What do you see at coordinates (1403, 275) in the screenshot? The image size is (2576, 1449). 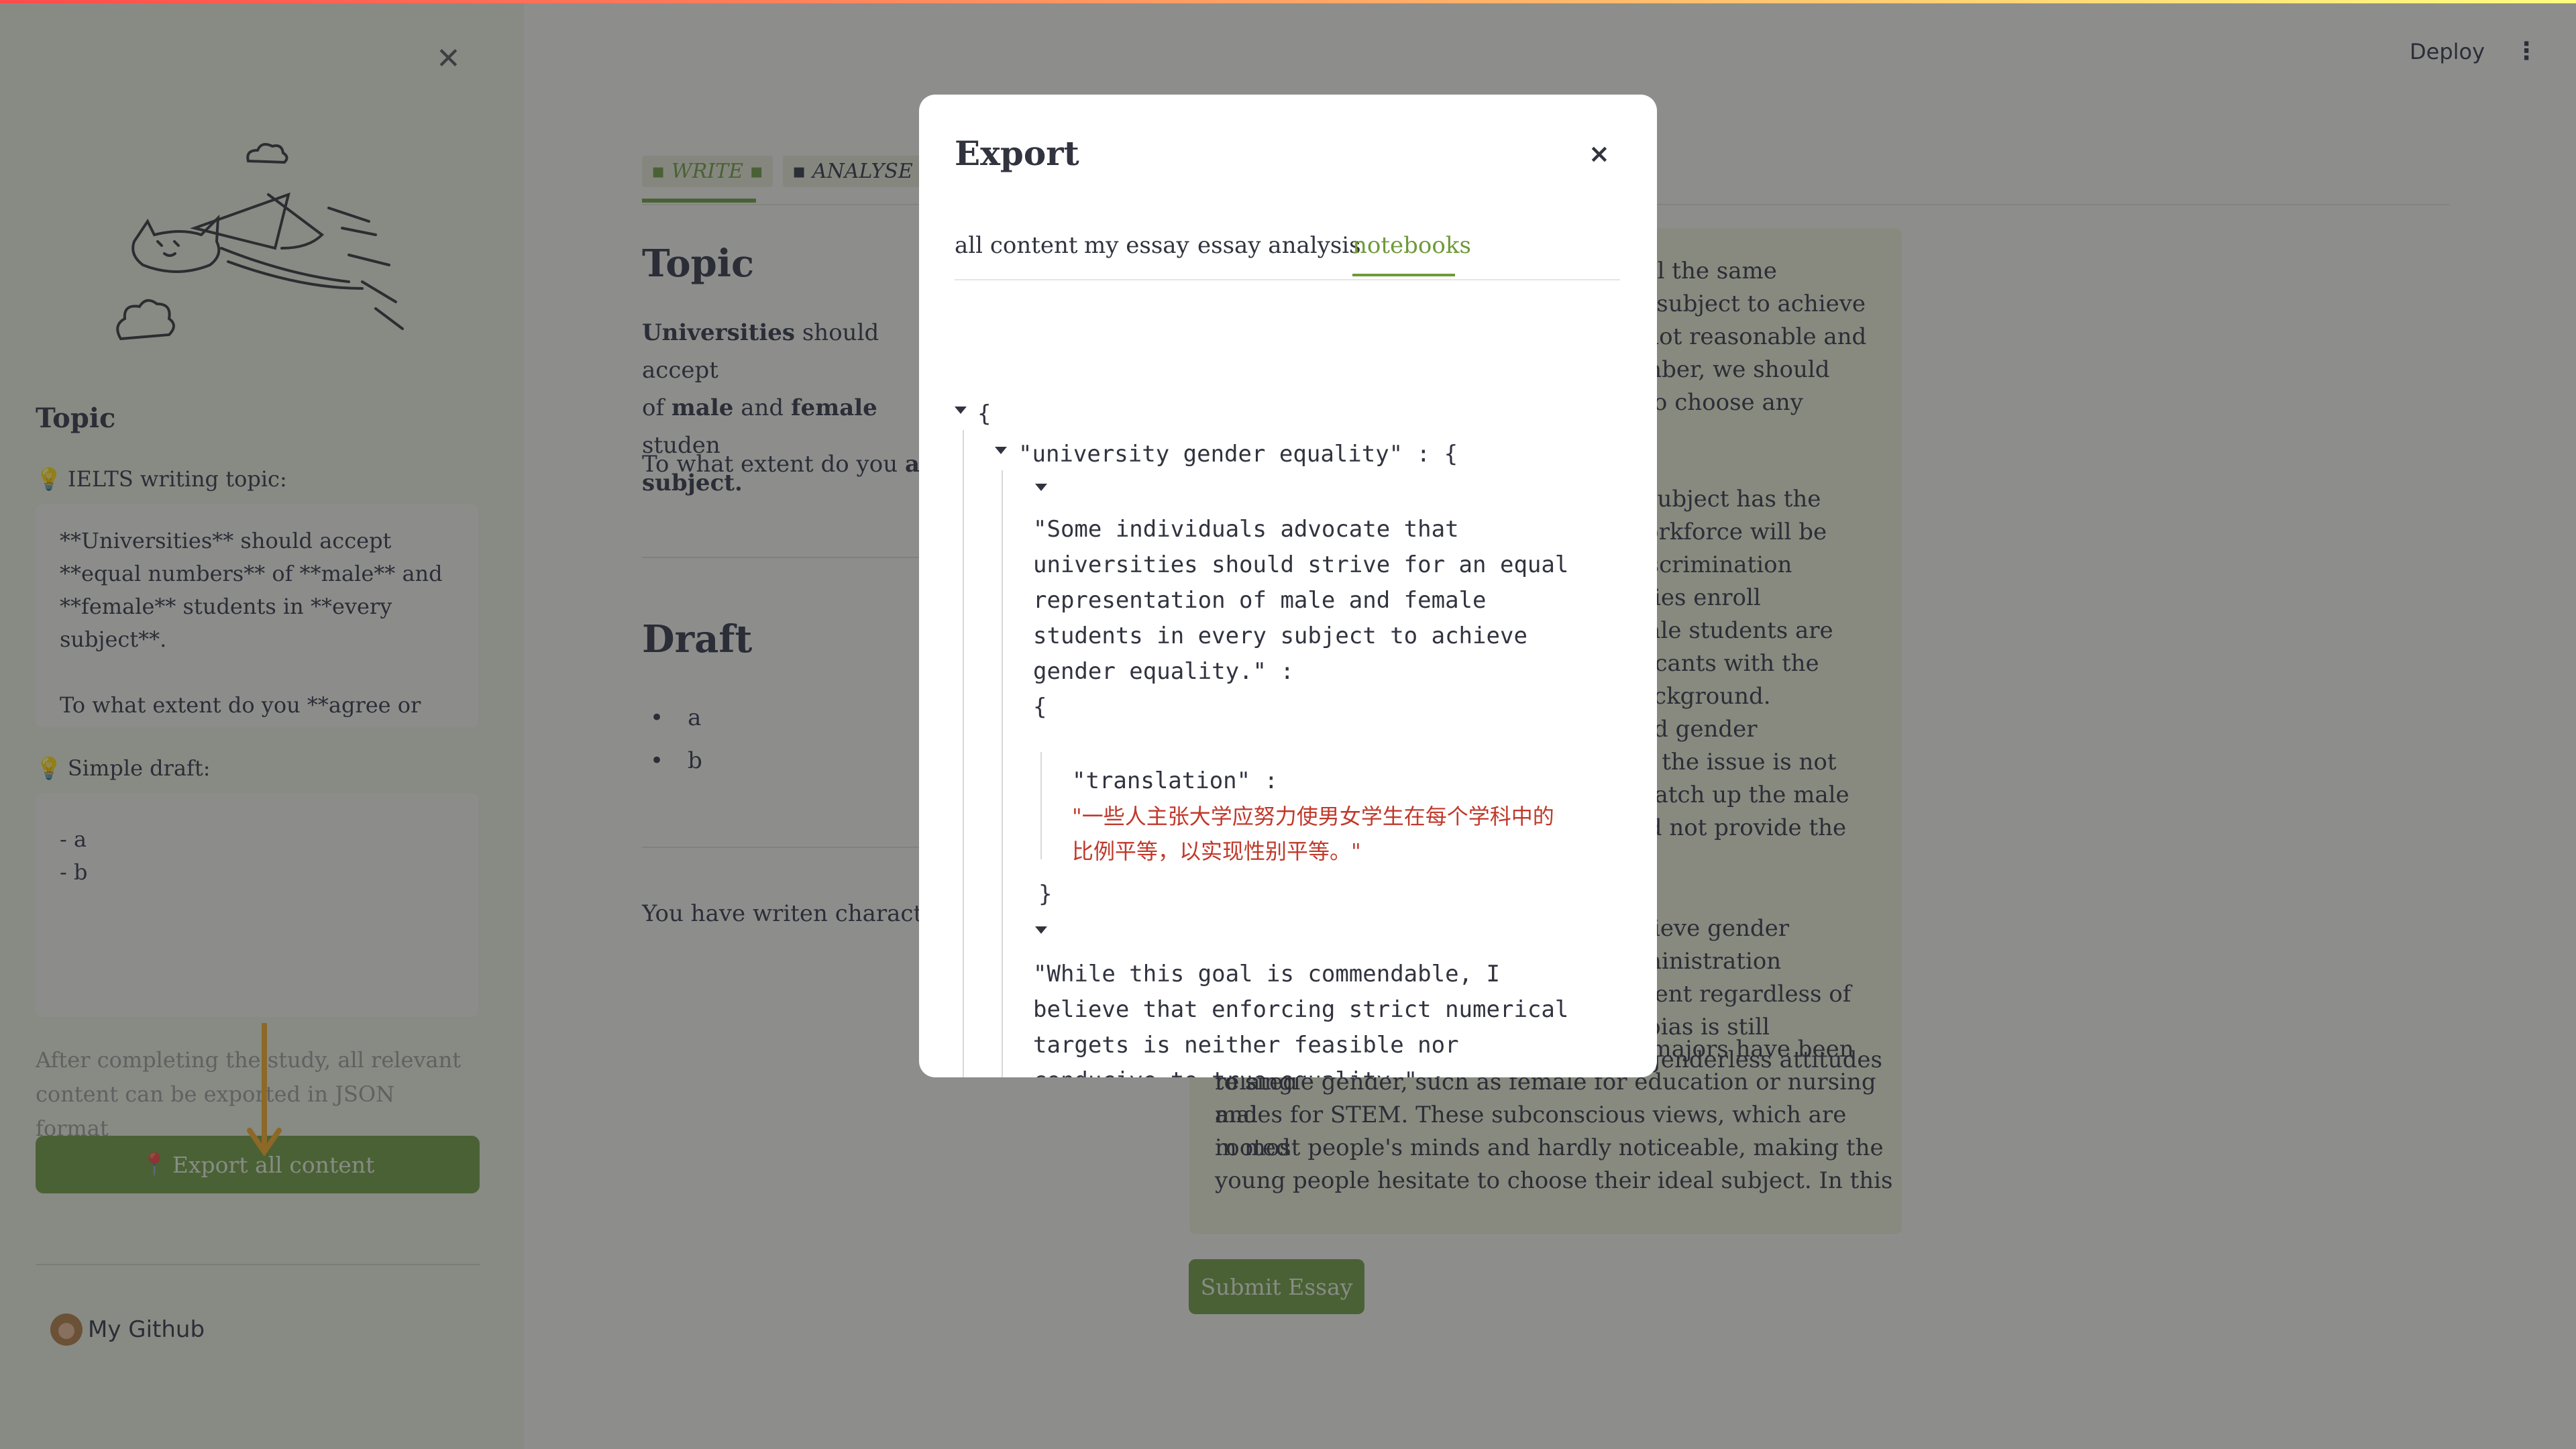 I see `active-tab-indicator` at bounding box center [1403, 275].